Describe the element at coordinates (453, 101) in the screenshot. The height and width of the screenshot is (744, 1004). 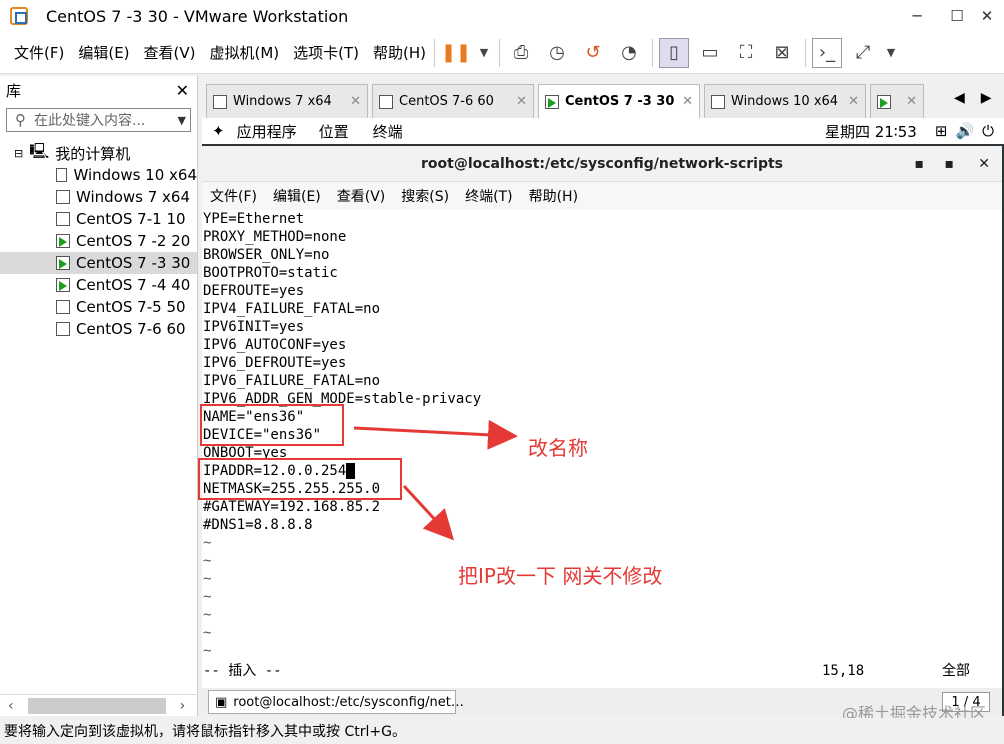
I see `tab-centos-7-6: CentOS 7-6 60 ✕` at that location.